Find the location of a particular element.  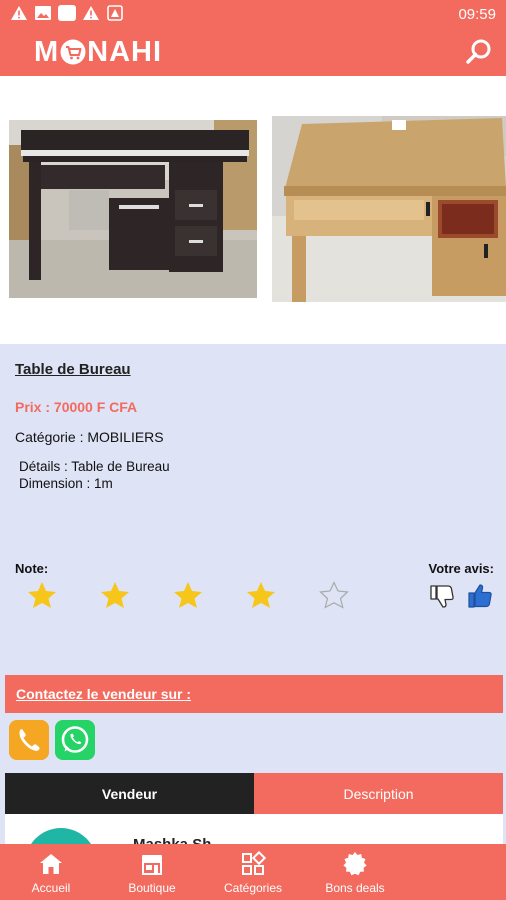

nav-item-categories: Catégories is located at coordinates (253, 872).